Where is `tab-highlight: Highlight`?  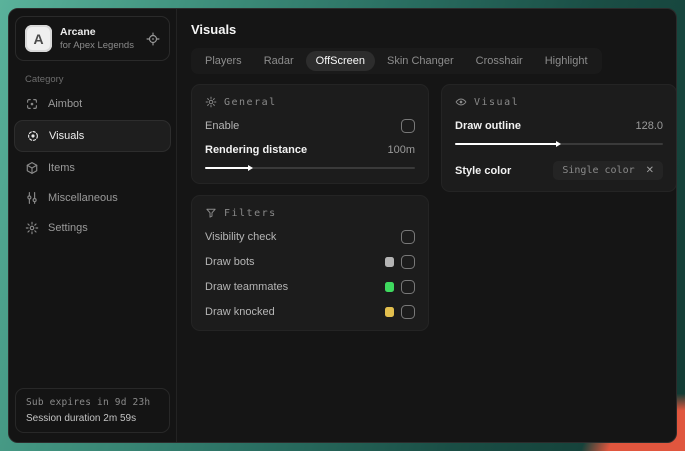
tab-highlight: Highlight is located at coordinates (566, 61).